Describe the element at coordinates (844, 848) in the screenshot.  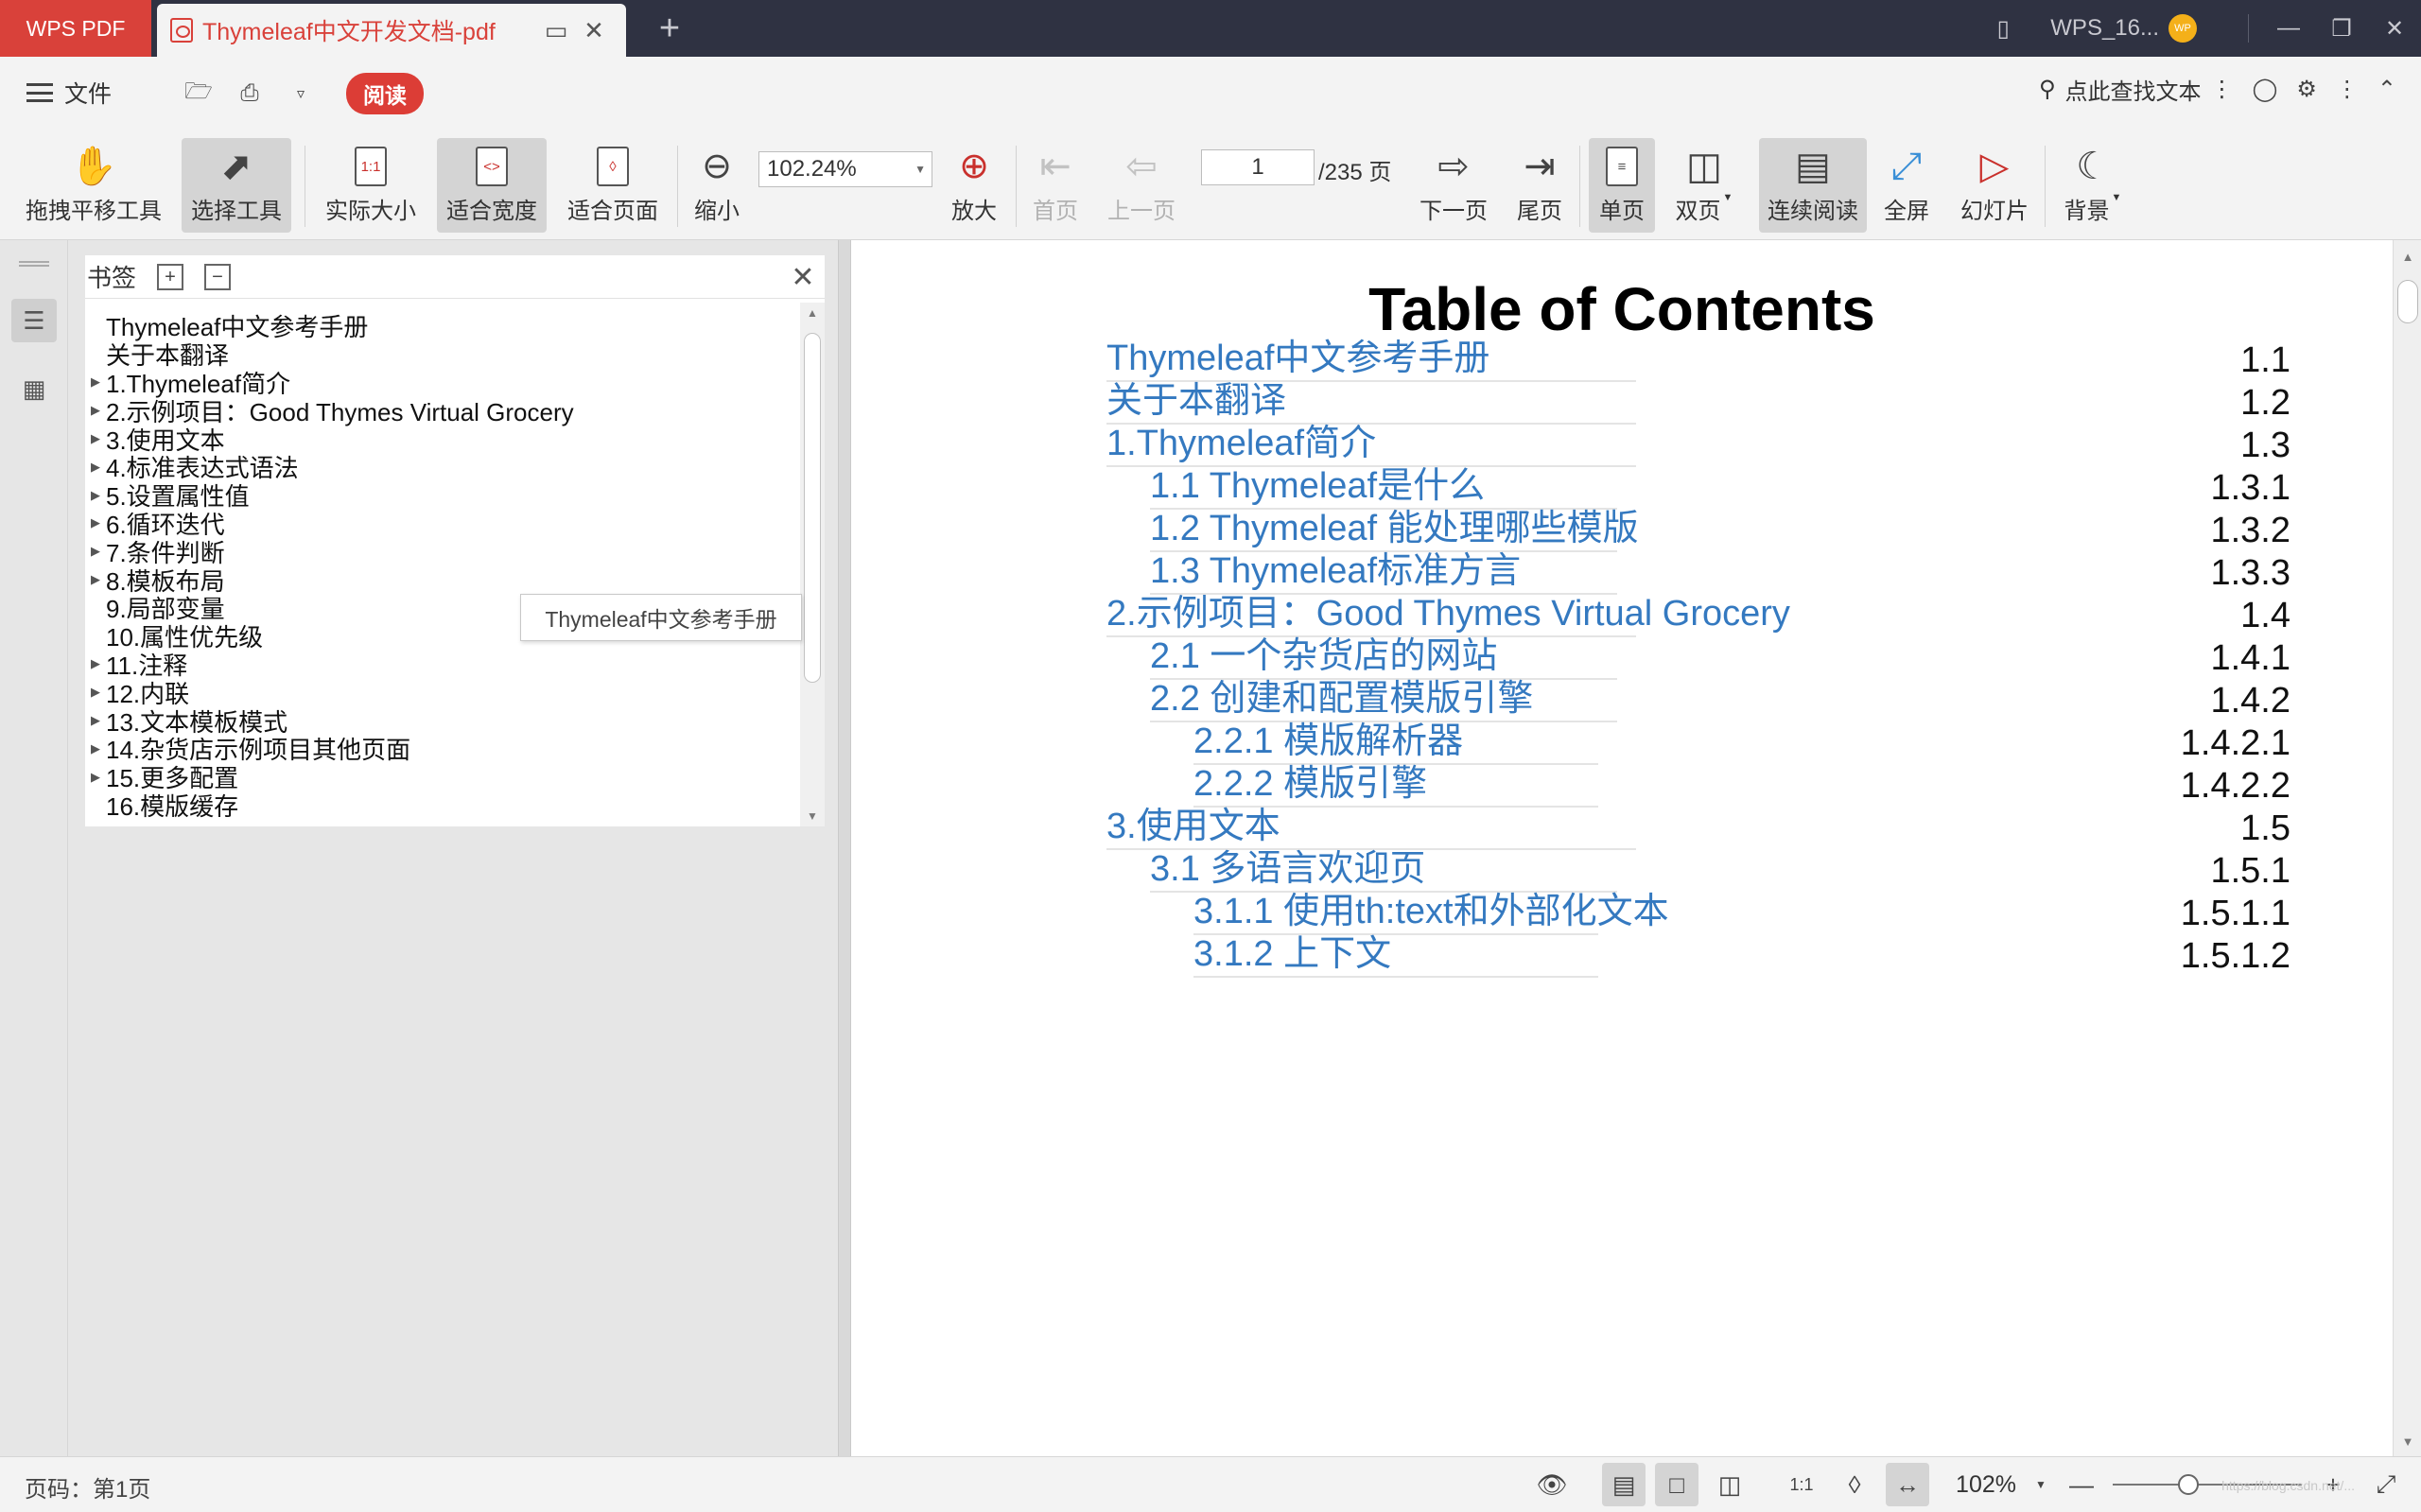
I see `panel-splitter` at that location.